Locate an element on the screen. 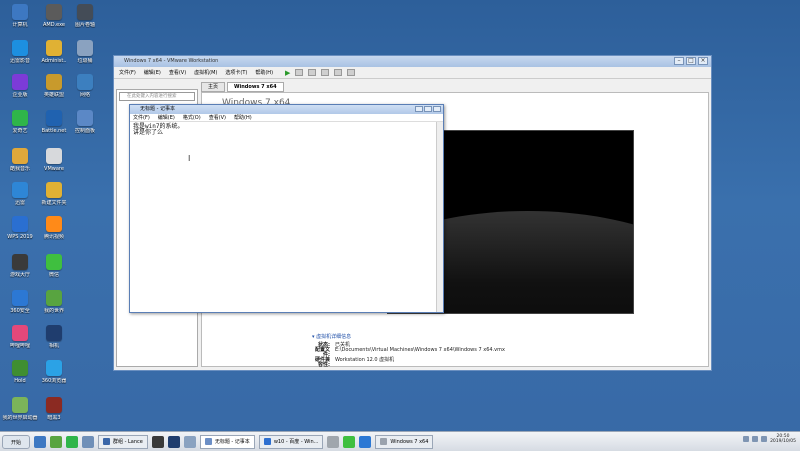 This screenshot has height=451, width=800. network-icon is located at coordinates (88, 441).